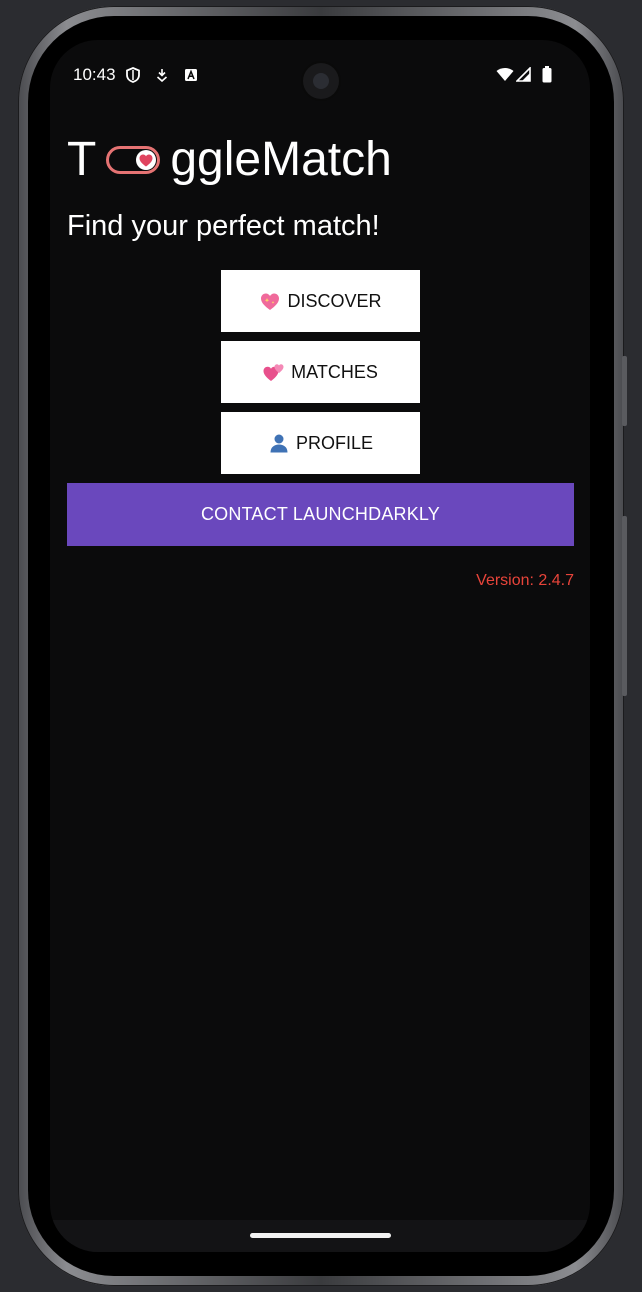  Describe the element at coordinates (279, 443) in the screenshot. I see `person-icon` at that location.